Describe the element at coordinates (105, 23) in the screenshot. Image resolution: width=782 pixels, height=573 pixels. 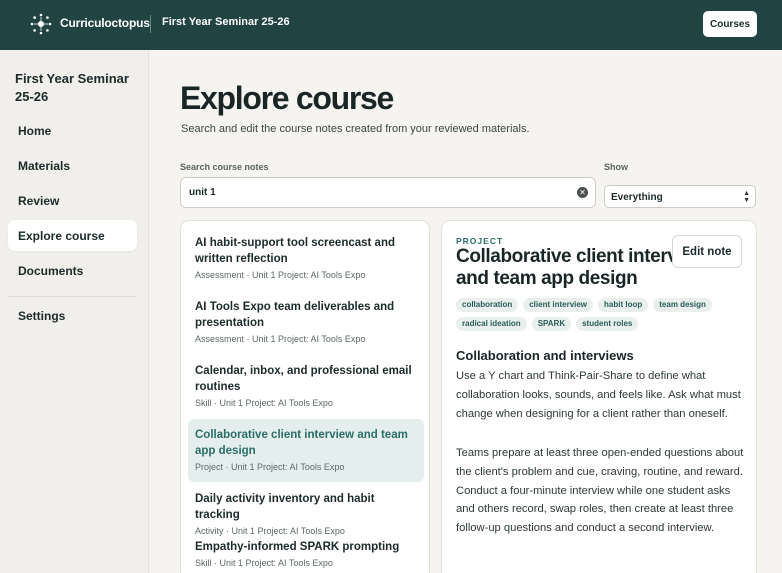
I see `brand-name: Curriculoctopus` at that location.